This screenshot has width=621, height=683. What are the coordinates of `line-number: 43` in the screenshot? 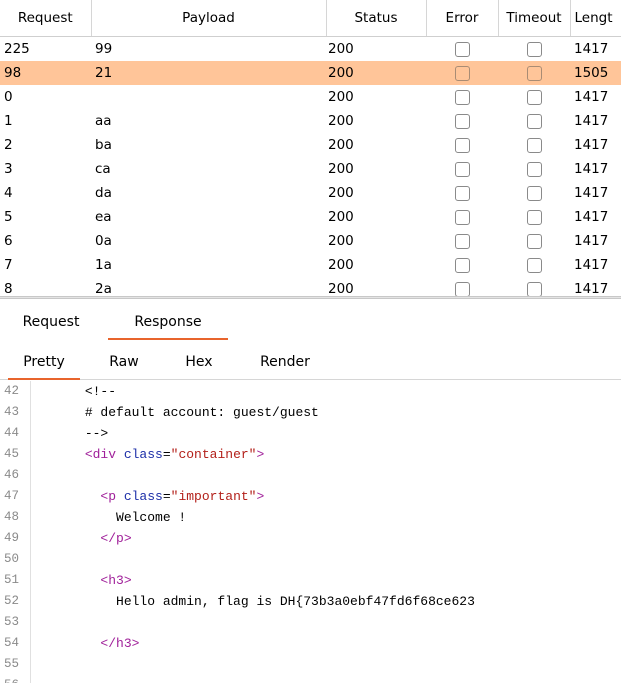 It's located at (12, 412).